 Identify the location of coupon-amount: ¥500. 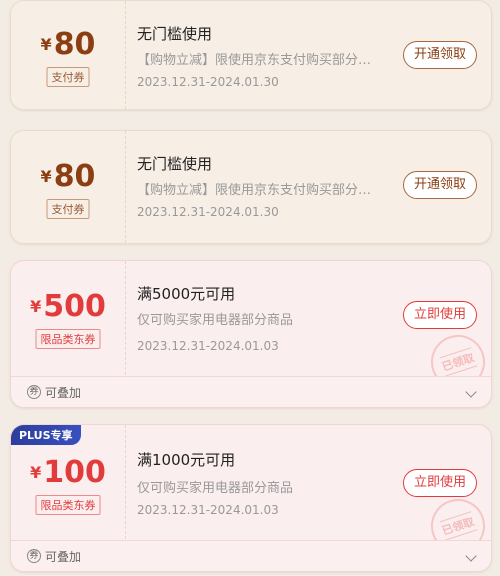
(68, 306).